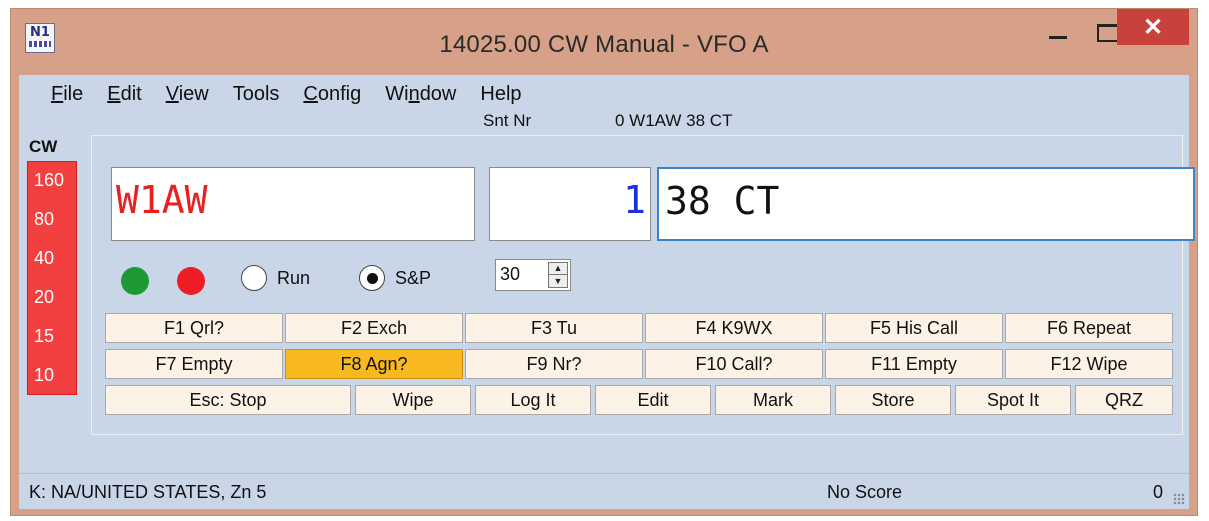 Image resolution: width=1209 pixels, height=521 pixels. Describe the element at coordinates (865, 492) in the screenshot. I see `status-score: No Score` at that location.